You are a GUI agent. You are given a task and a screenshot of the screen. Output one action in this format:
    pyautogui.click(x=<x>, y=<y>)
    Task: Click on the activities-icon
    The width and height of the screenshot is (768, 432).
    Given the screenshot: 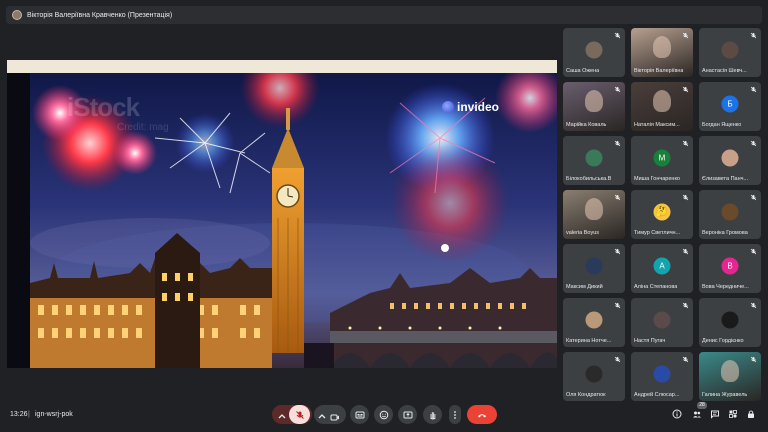 What is the action you would take?
    pyautogui.click(x=733, y=414)
    